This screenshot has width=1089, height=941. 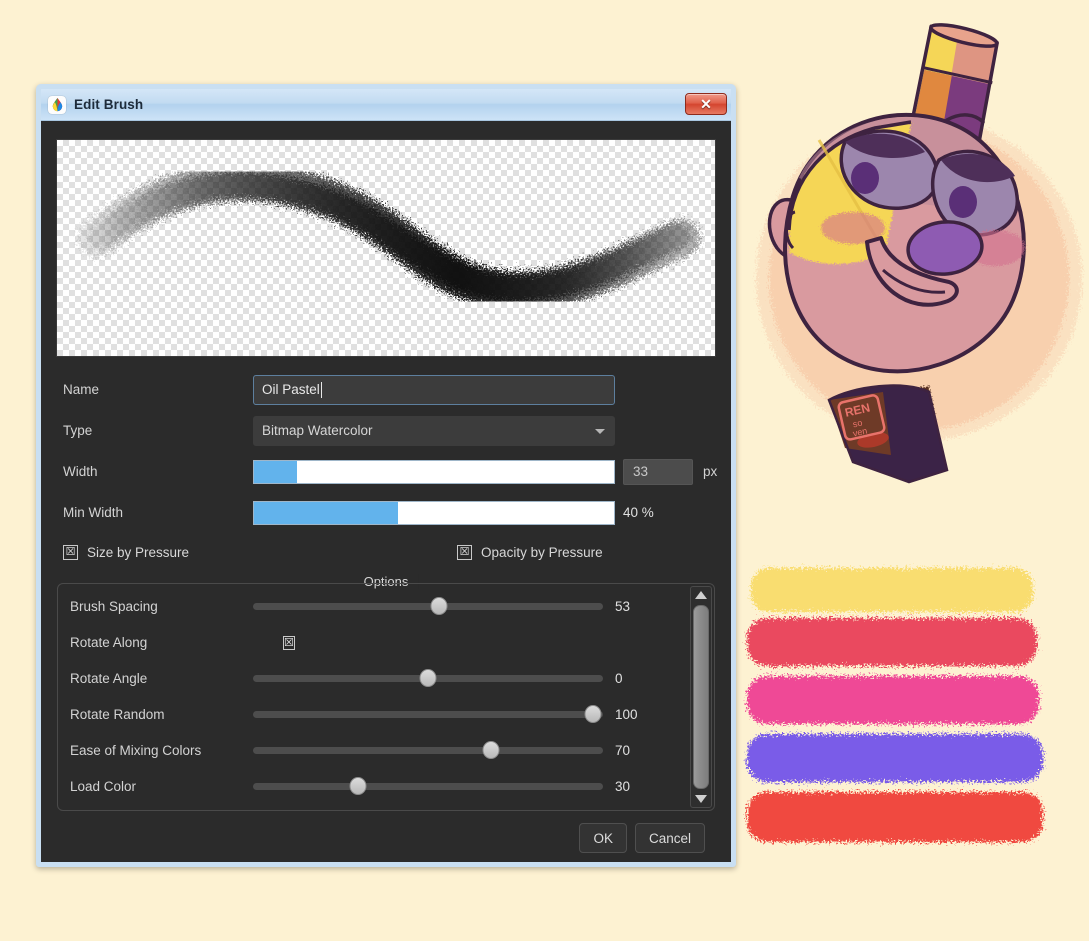 What do you see at coordinates (138, 552) in the screenshot?
I see `size-by-pressure-label: Size by Pressure` at bounding box center [138, 552].